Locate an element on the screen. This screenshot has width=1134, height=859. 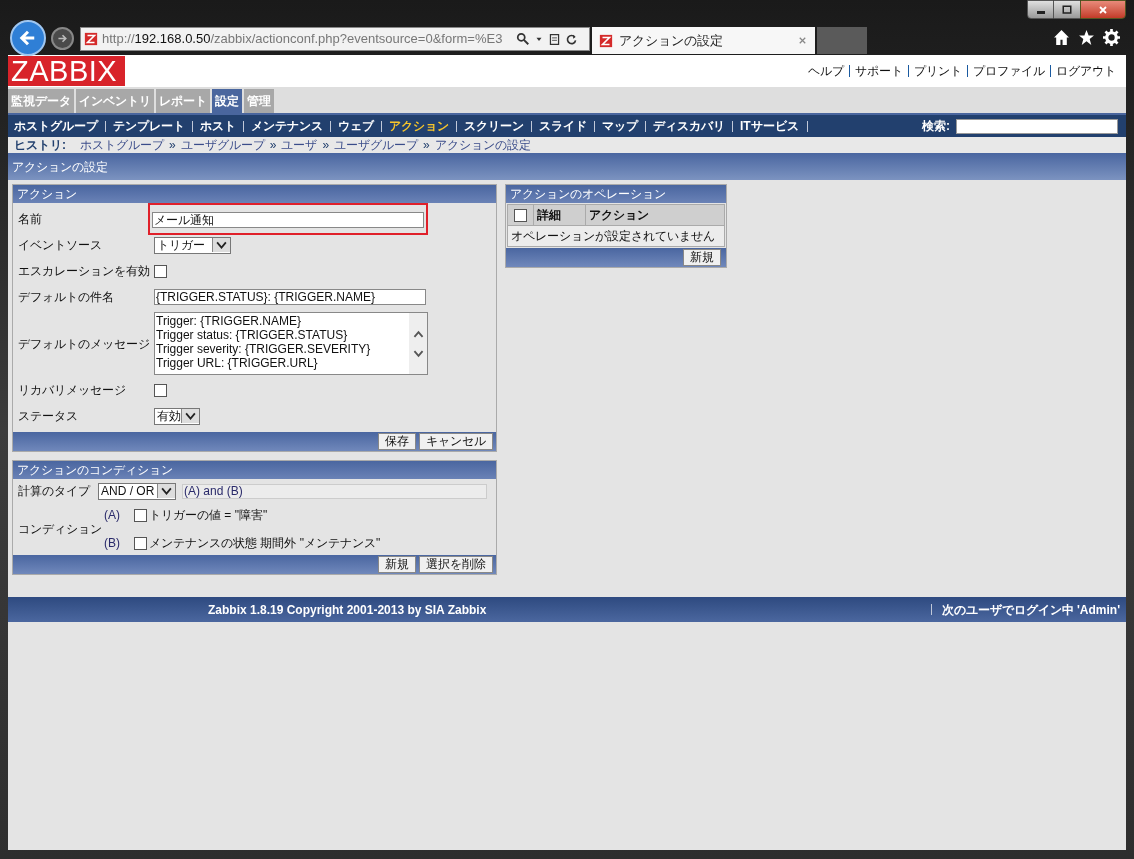
button: 選択を削除 is located at coordinates (456, 564).